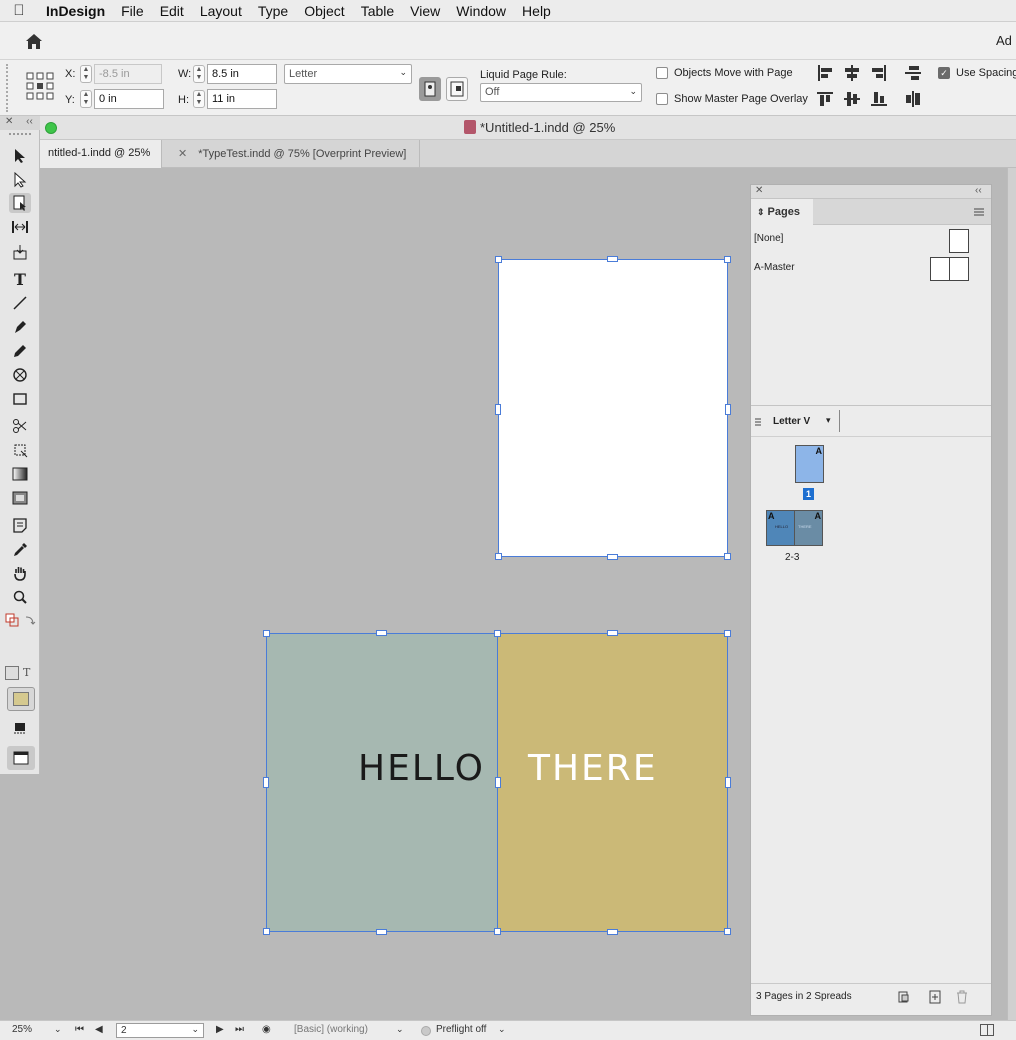 The width and height of the screenshot is (1016, 1040). I want to click on open-document-page-icon: ◉, so click(266, 1029).